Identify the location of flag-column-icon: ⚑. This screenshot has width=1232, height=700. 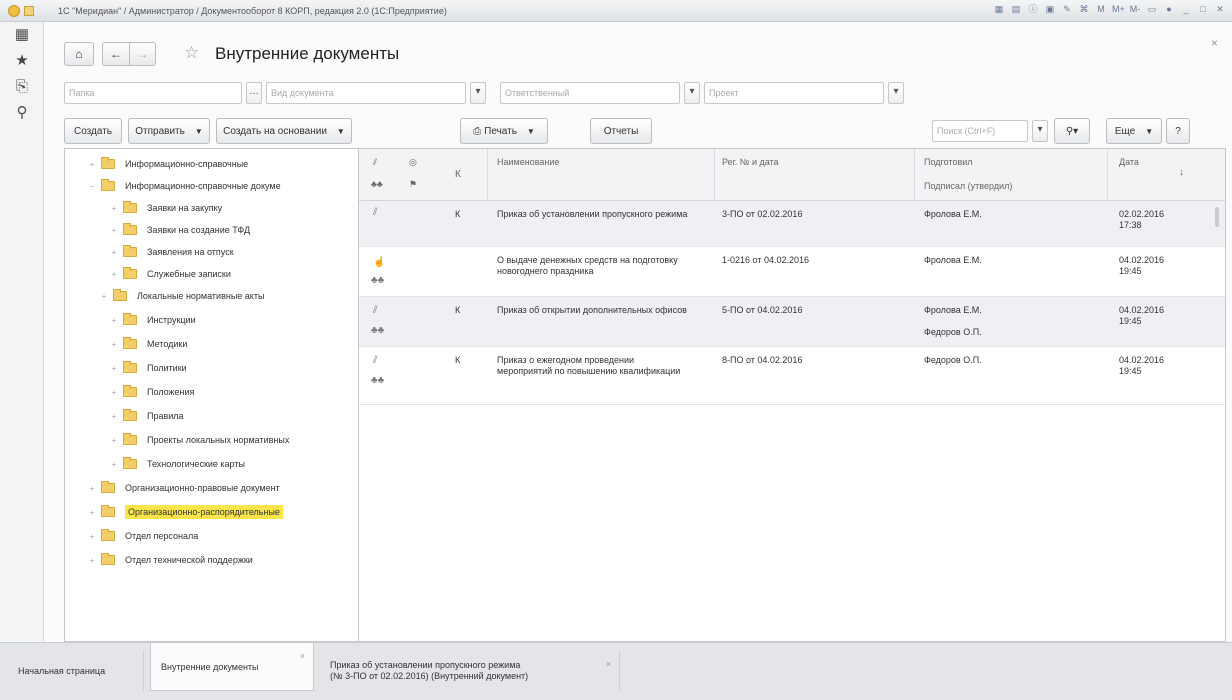
(413, 184).